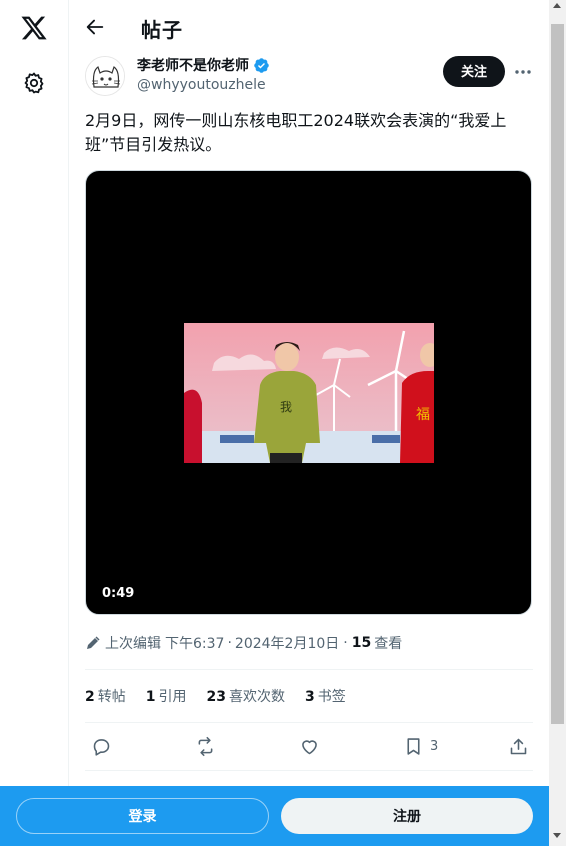 The image size is (566, 846). What do you see at coordinates (261, 65) in the screenshot?
I see `verified-badge-icon` at bounding box center [261, 65].